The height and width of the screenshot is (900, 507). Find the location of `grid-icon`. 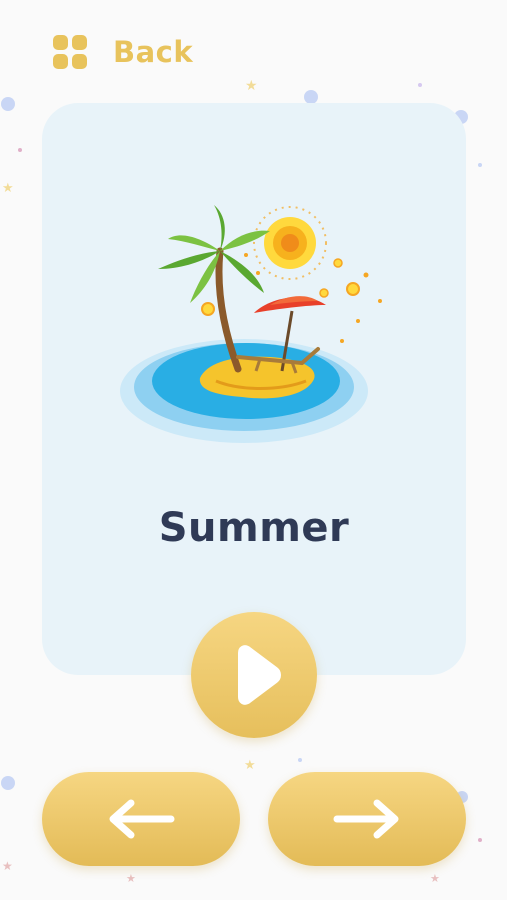

grid-icon is located at coordinates (70, 52).